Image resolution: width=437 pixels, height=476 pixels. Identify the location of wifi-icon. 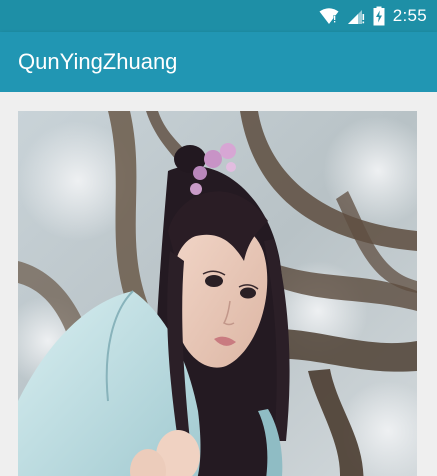
(329, 16).